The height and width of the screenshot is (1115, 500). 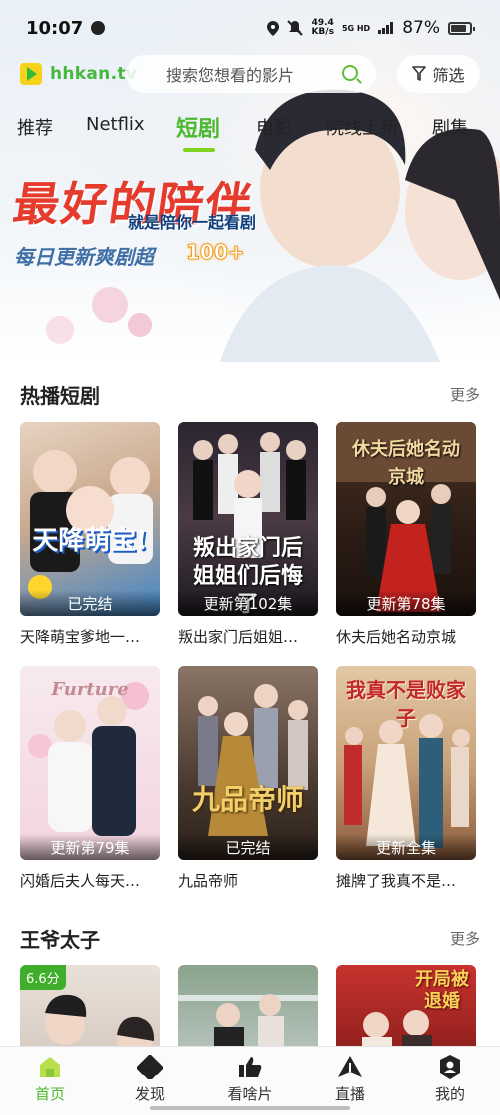 What do you see at coordinates (31, 74) in the screenshot?
I see `logo-play-icon` at bounding box center [31, 74].